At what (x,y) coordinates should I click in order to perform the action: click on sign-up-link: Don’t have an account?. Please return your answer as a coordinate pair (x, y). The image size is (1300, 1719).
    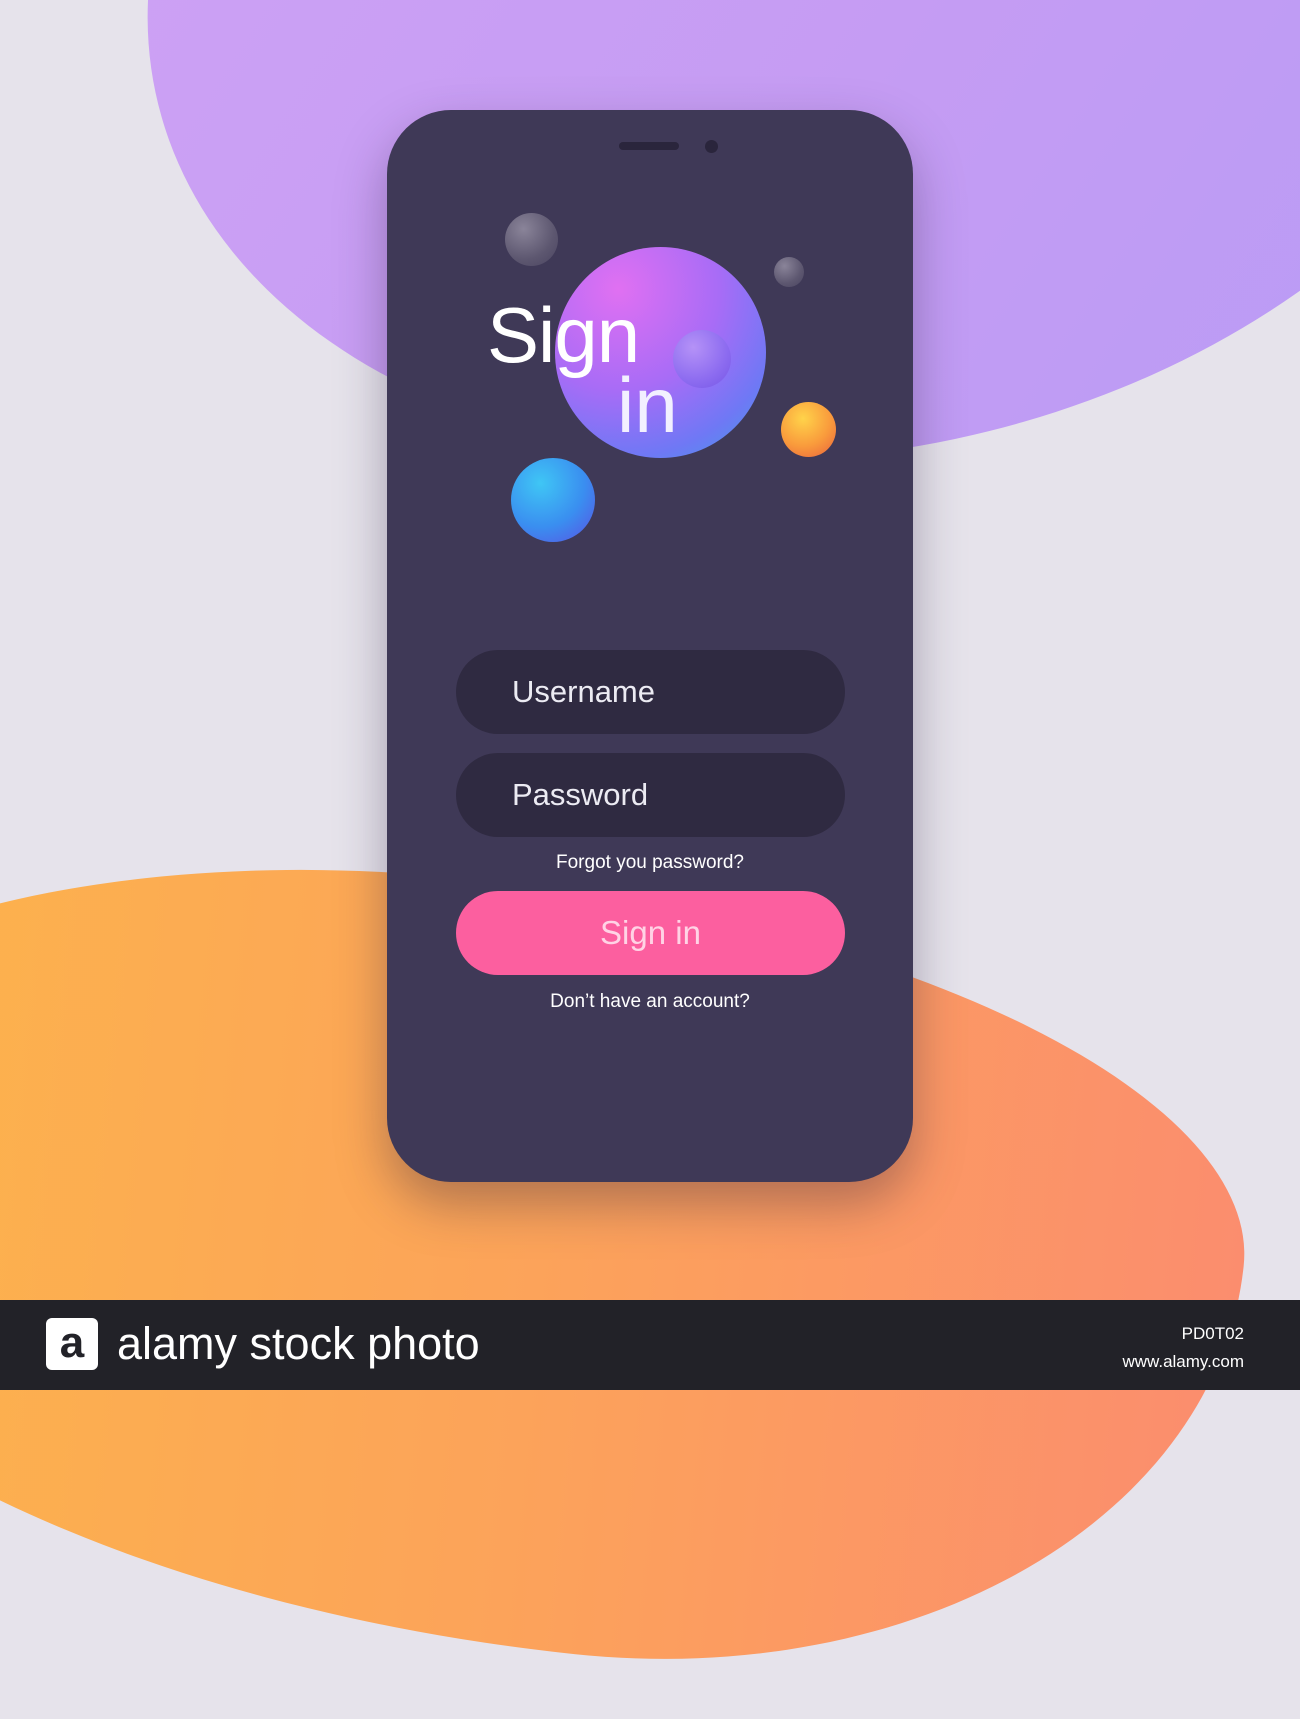
    Looking at the image, I should click on (650, 1002).